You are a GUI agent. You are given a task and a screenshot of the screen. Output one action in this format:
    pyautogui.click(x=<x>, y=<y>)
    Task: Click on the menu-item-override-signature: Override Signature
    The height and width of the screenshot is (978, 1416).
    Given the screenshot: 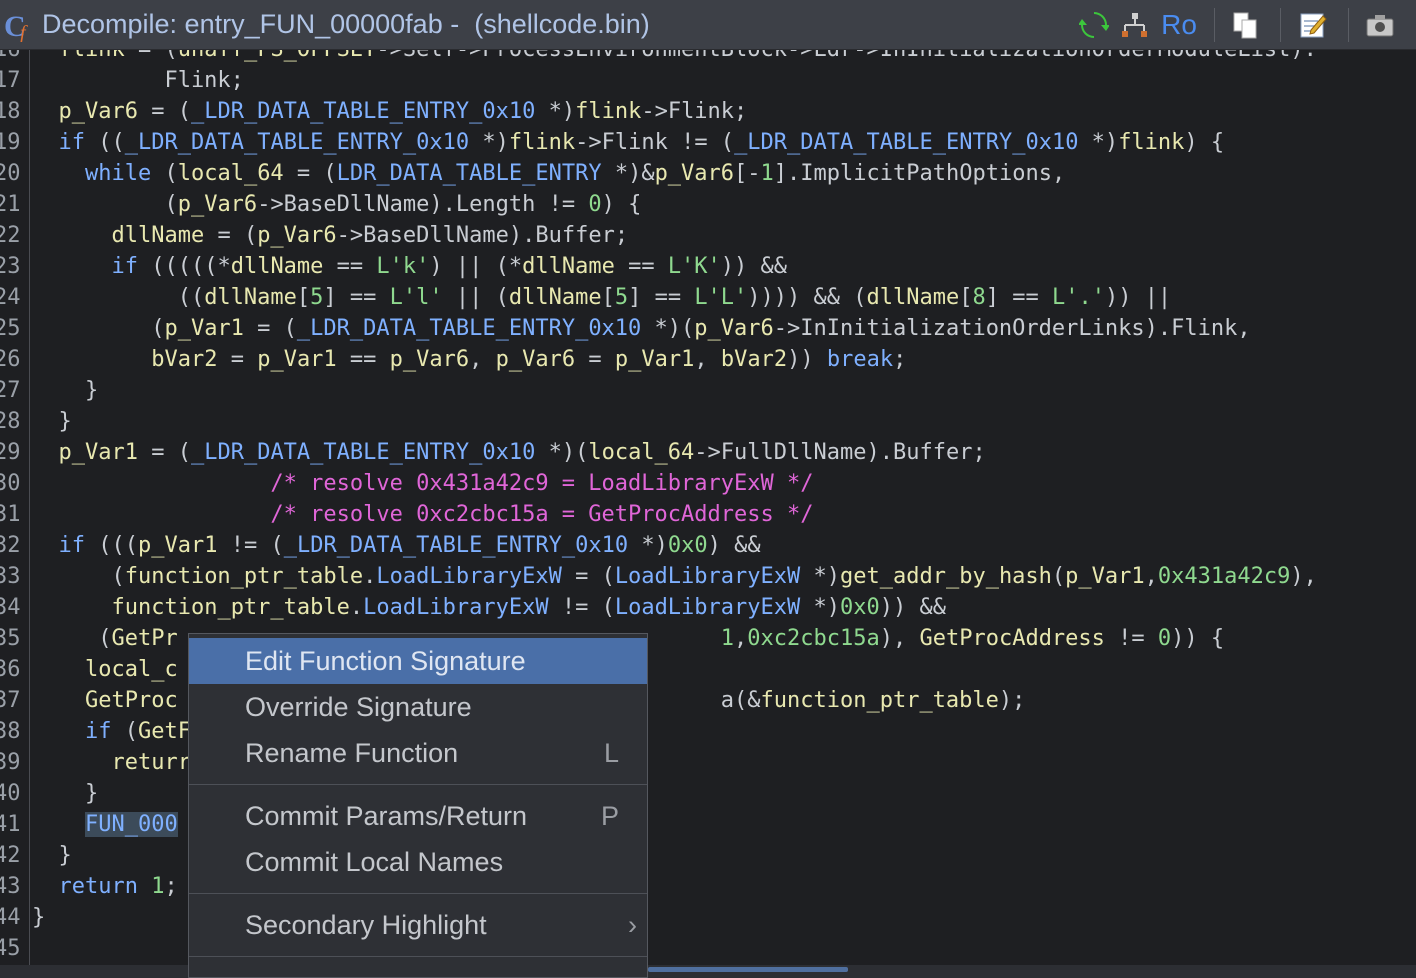 What is the action you would take?
    pyautogui.click(x=418, y=707)
    